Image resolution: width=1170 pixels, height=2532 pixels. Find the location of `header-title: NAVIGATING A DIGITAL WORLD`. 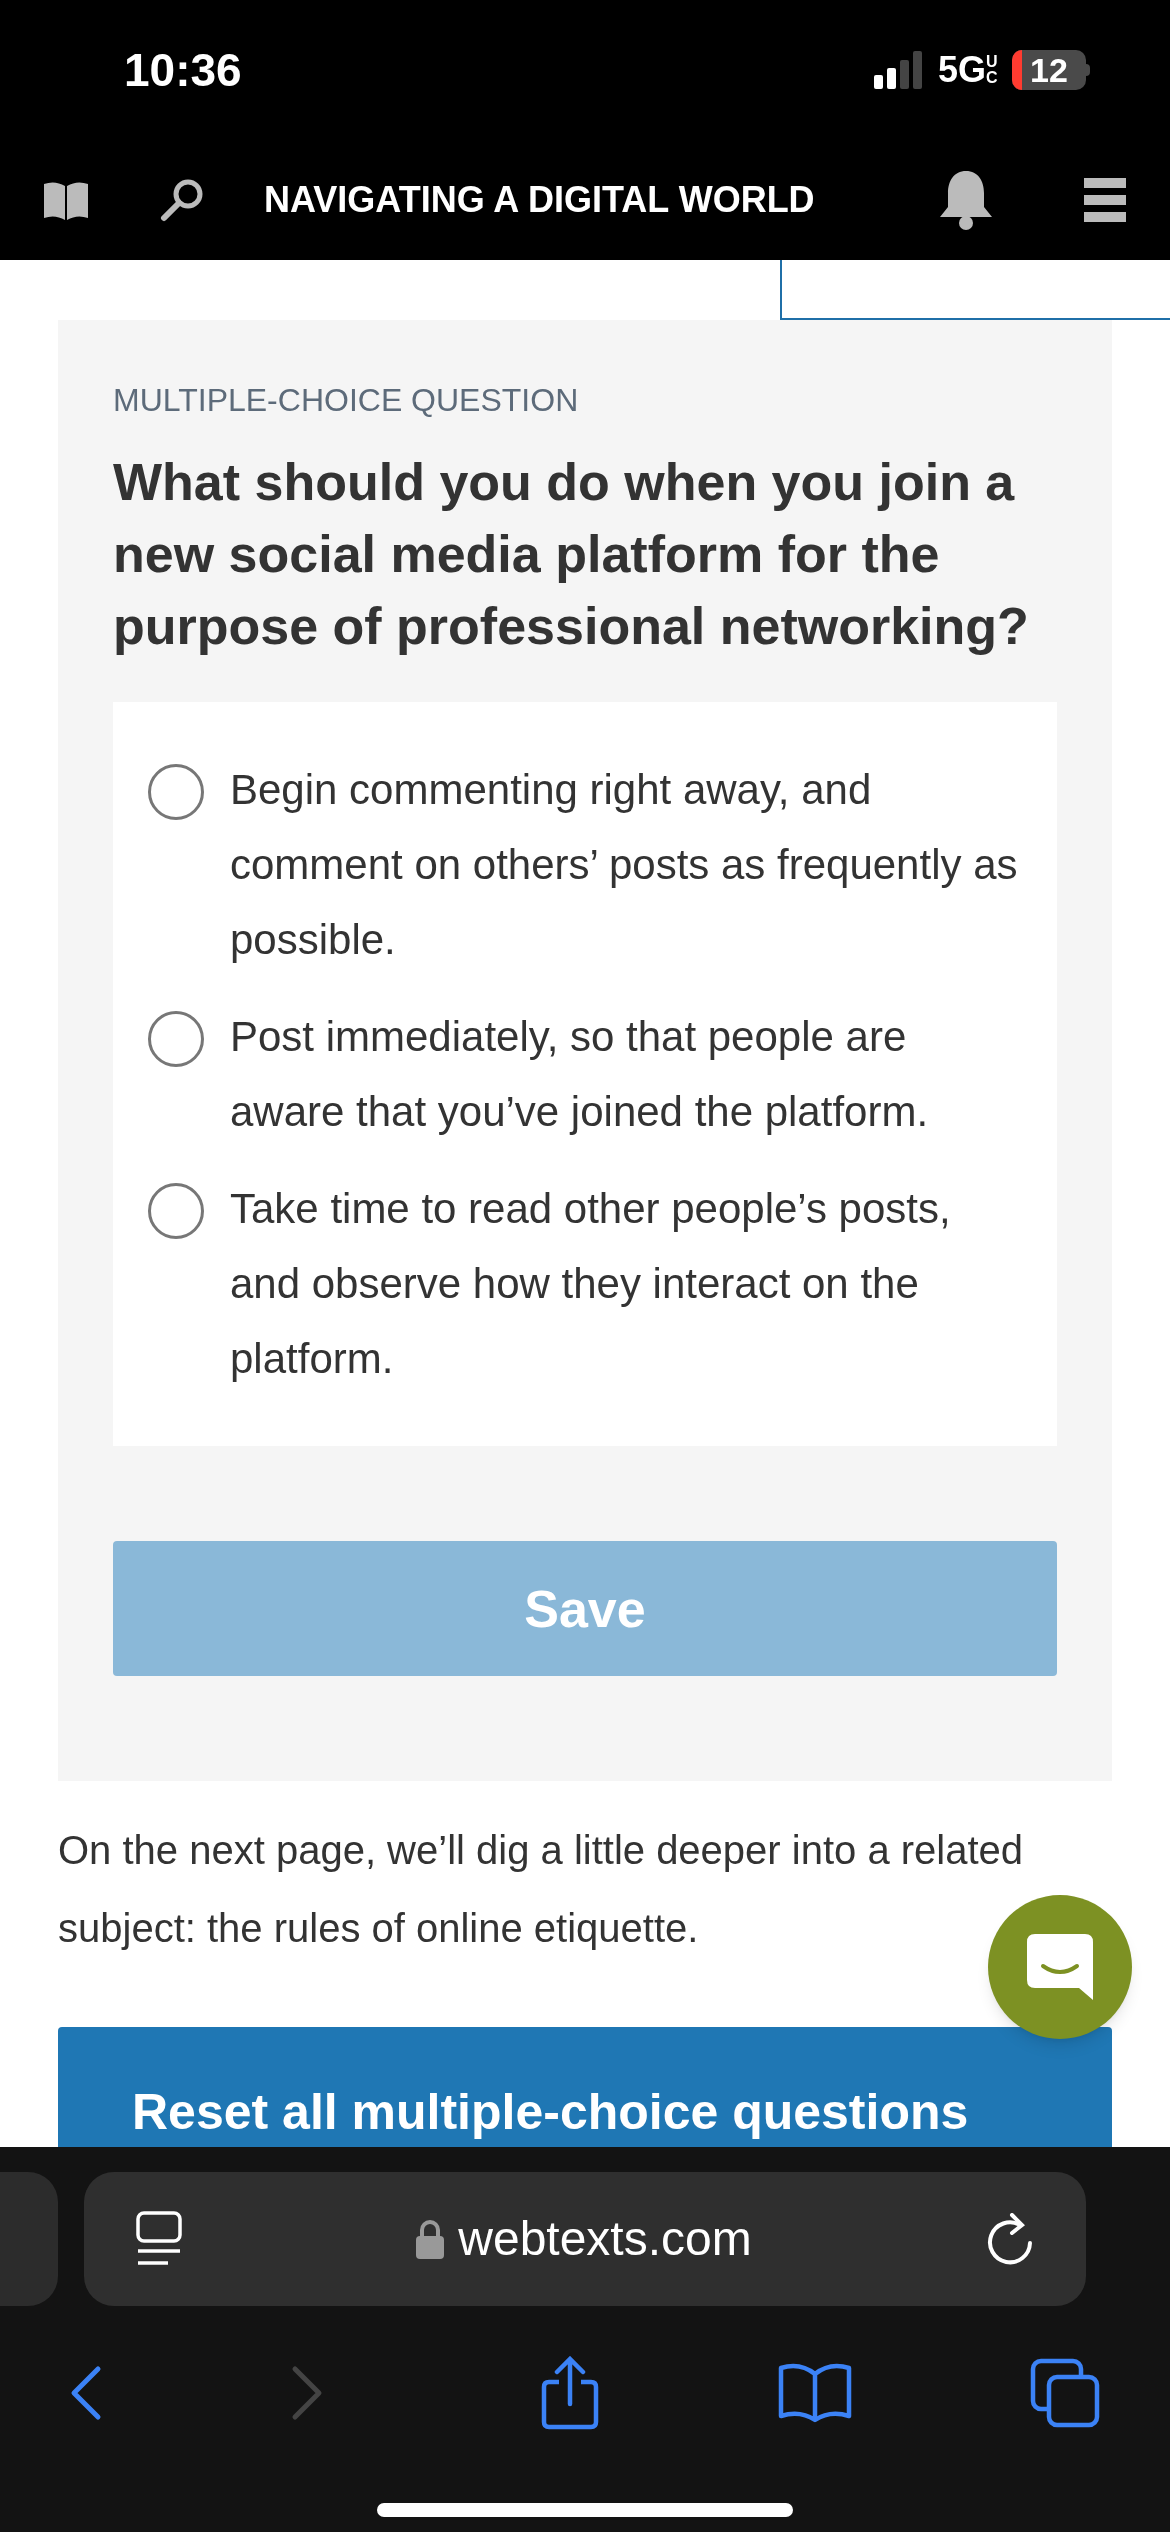

header-title: NAVIGATING A DIGITAL WORLD is located at coordinates (539, 200).